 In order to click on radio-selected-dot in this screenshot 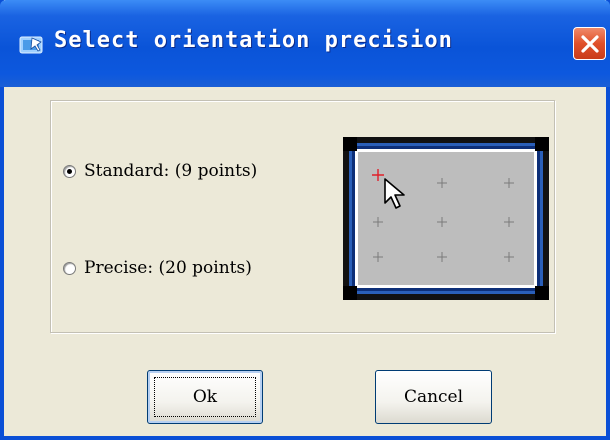, I will do `click(69, 171)`.